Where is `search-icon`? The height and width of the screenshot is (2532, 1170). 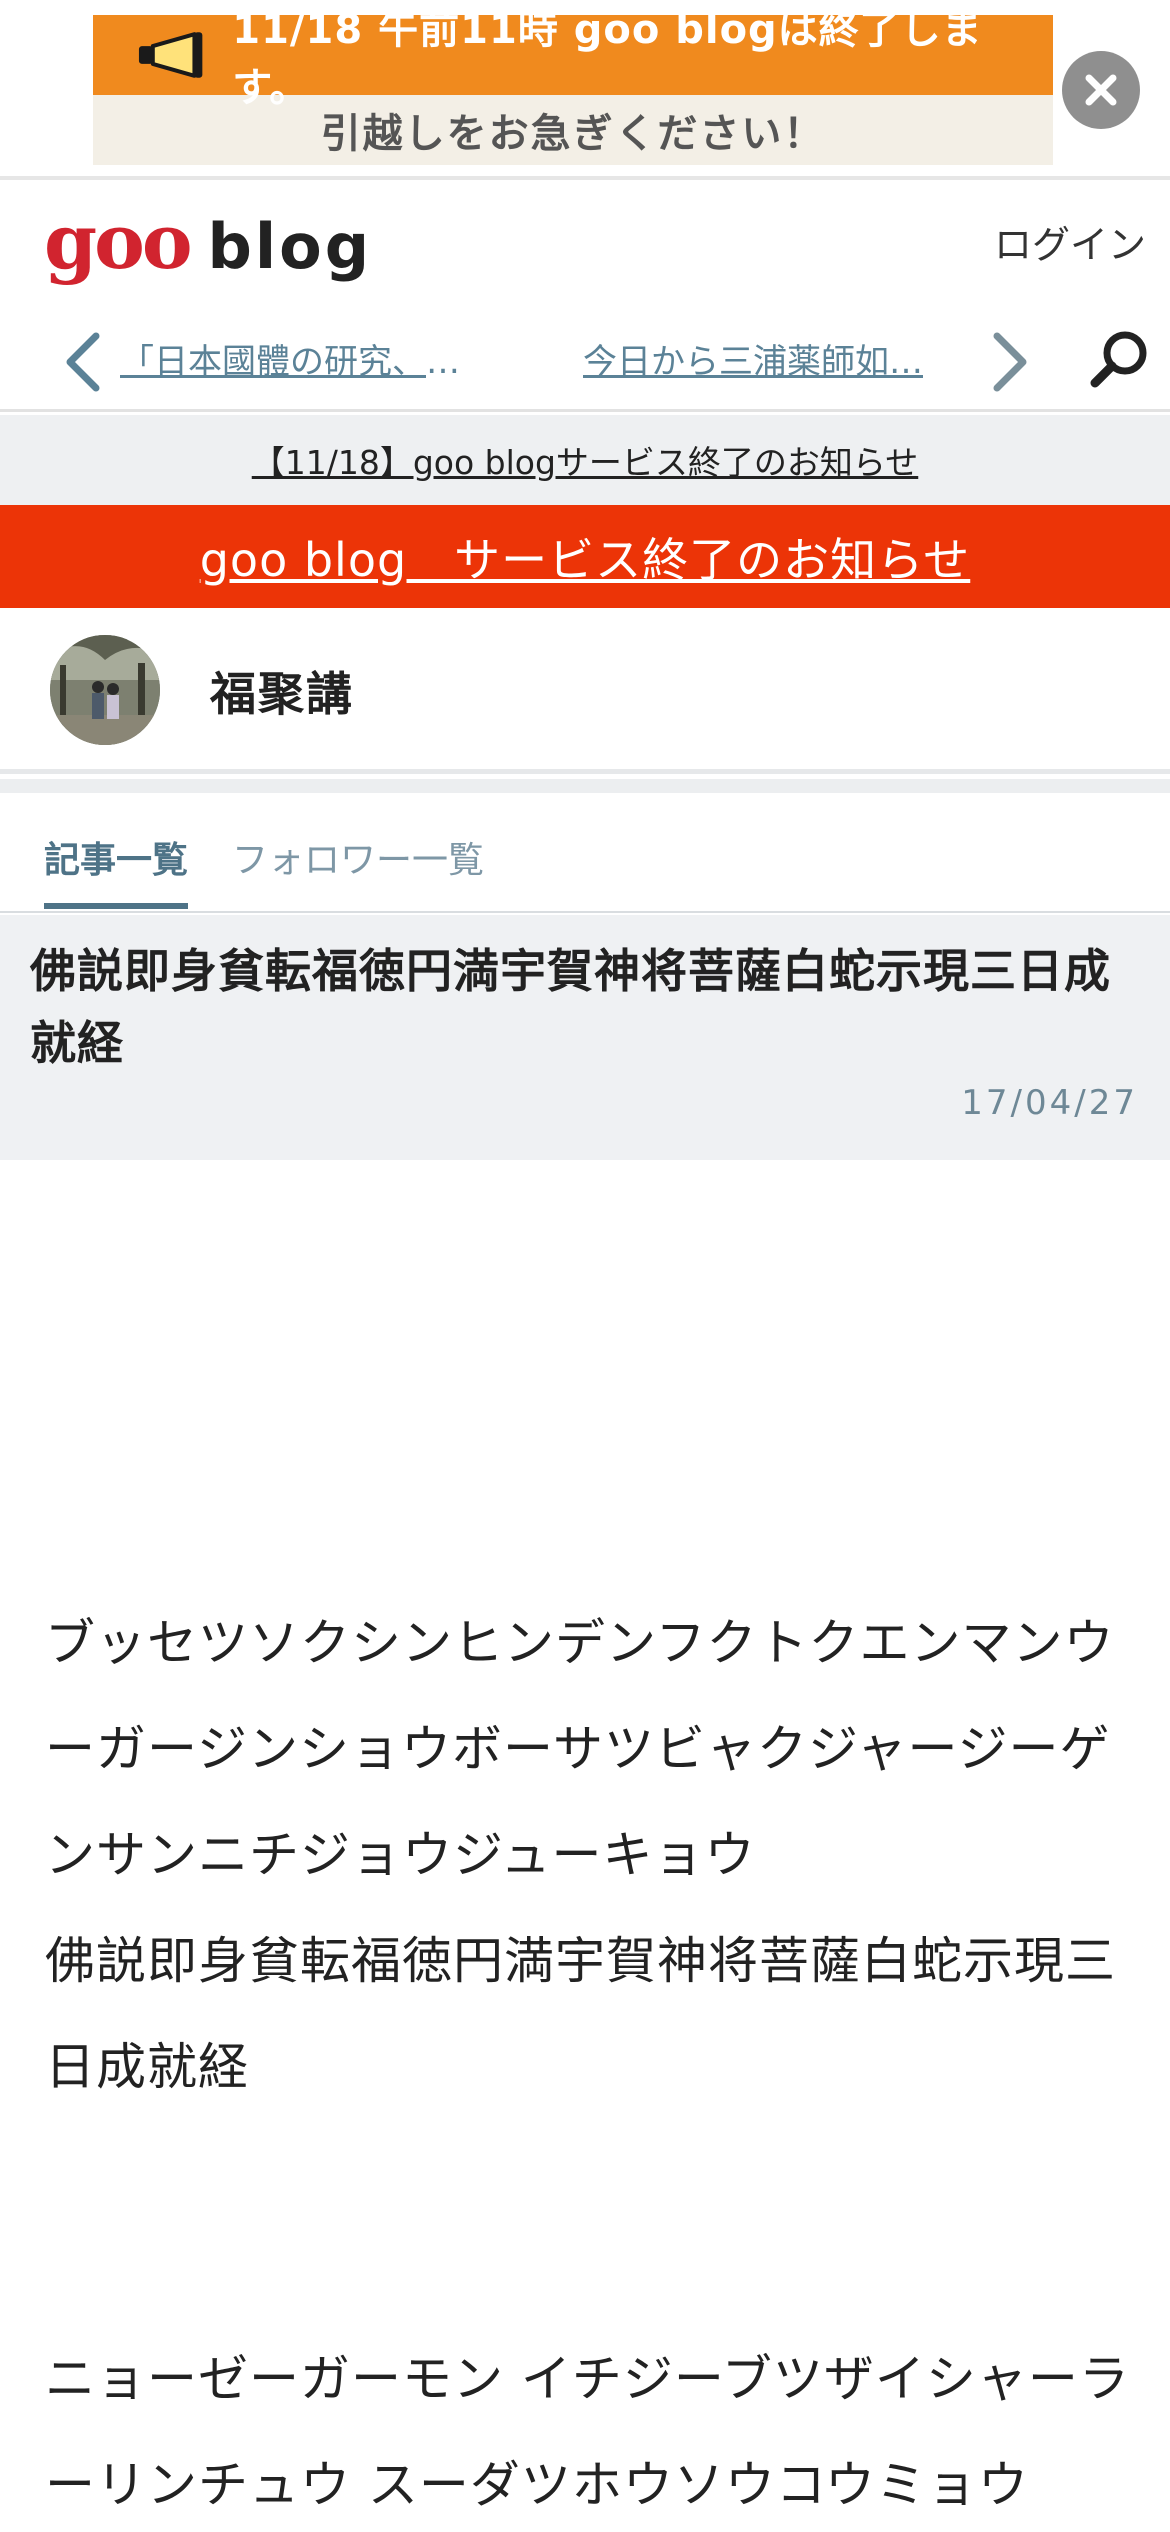
search-icon is located at coordinates (1120, 359).